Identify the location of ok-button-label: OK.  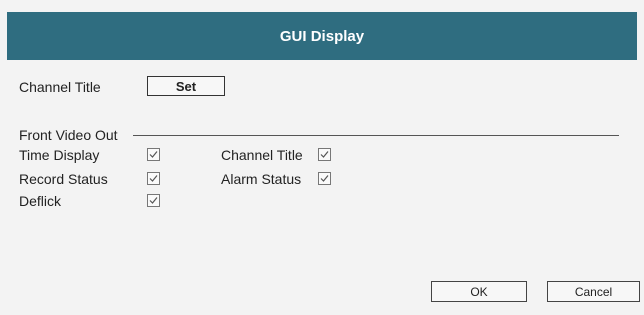
(479, 291).